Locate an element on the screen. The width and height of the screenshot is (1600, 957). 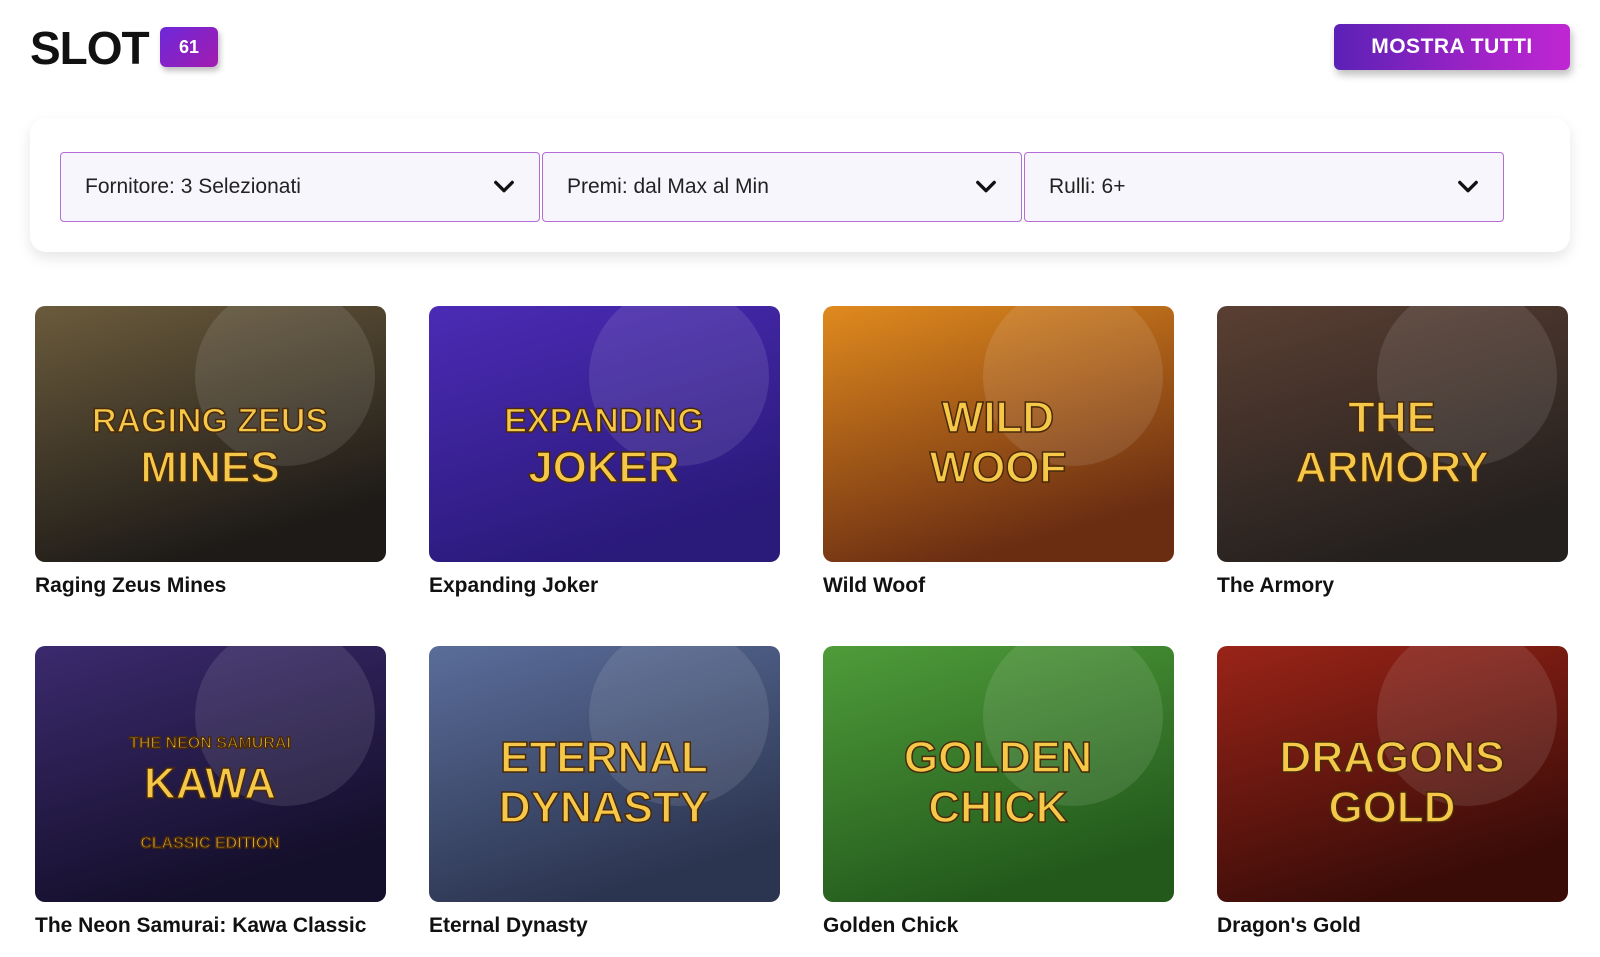
game-logo-text: CHICK is located at coordinates (998, 807).